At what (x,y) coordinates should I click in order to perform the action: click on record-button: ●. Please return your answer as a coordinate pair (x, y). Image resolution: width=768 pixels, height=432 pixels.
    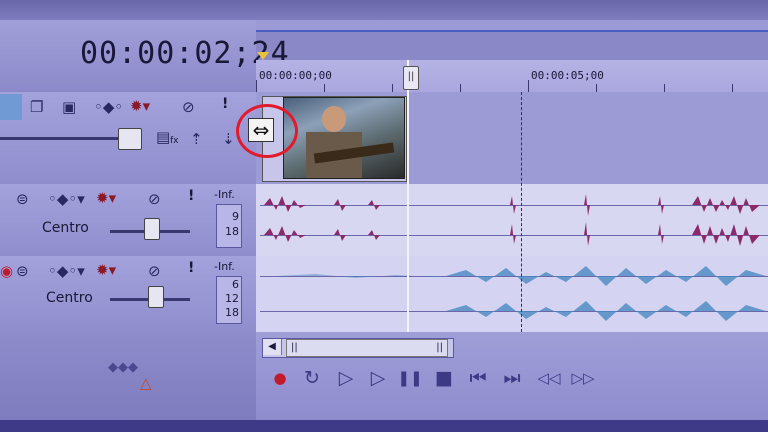
    Looking at the image, I should click on (280, 378).